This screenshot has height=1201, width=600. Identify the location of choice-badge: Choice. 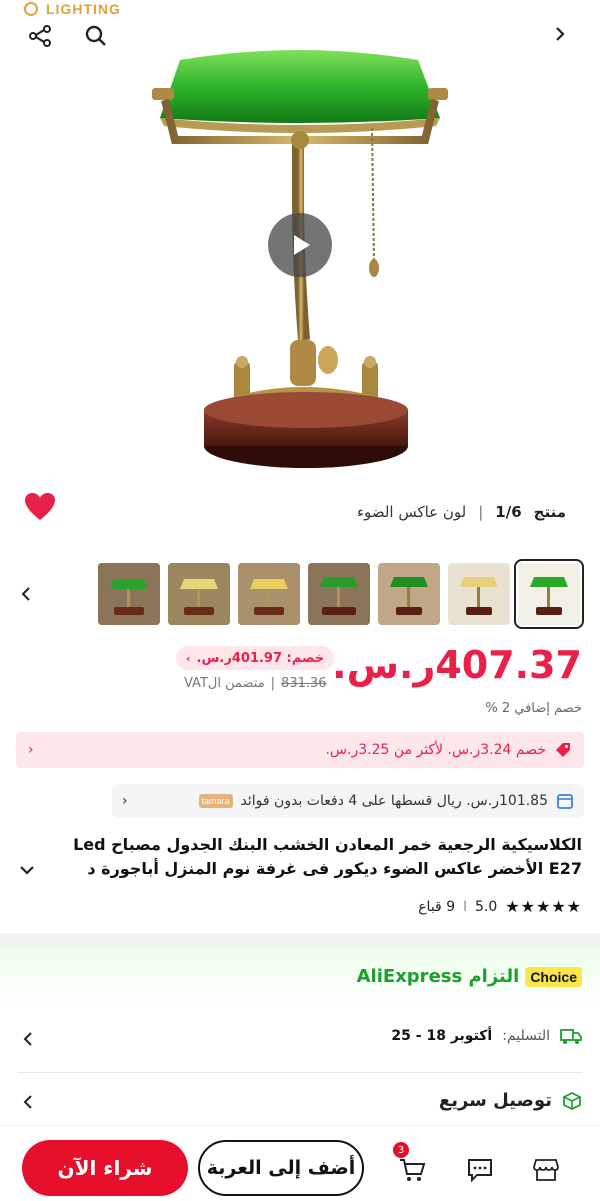
(553, 976).